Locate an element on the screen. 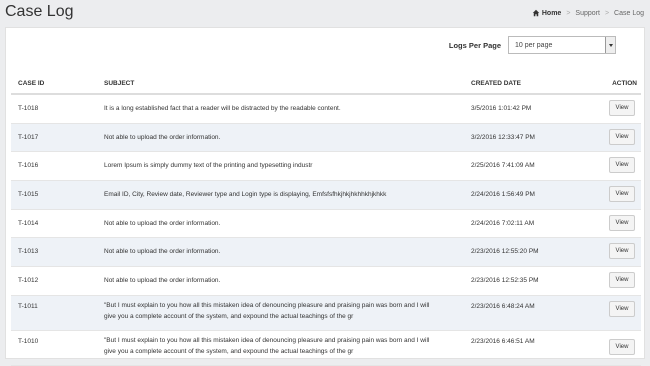  table-header: CASE ID SUBJECT CREATED DATE ACTION is located at coordinates (326, 83).